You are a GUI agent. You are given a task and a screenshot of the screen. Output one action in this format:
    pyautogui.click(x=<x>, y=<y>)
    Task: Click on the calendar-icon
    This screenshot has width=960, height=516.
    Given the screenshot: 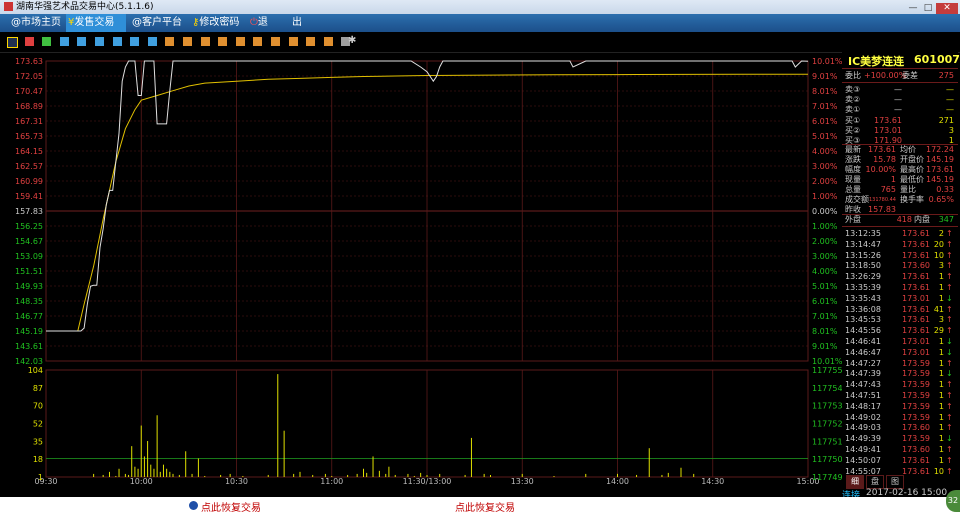 What is the action you would take?
    pyautogui.click(x=64, y=41)
    